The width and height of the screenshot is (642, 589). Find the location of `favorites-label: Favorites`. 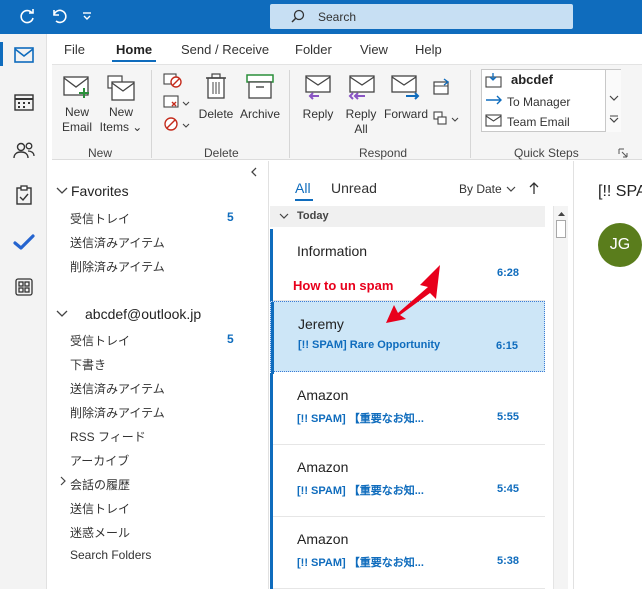

favorites-label: Favorites is located at coordinates (100, 191).